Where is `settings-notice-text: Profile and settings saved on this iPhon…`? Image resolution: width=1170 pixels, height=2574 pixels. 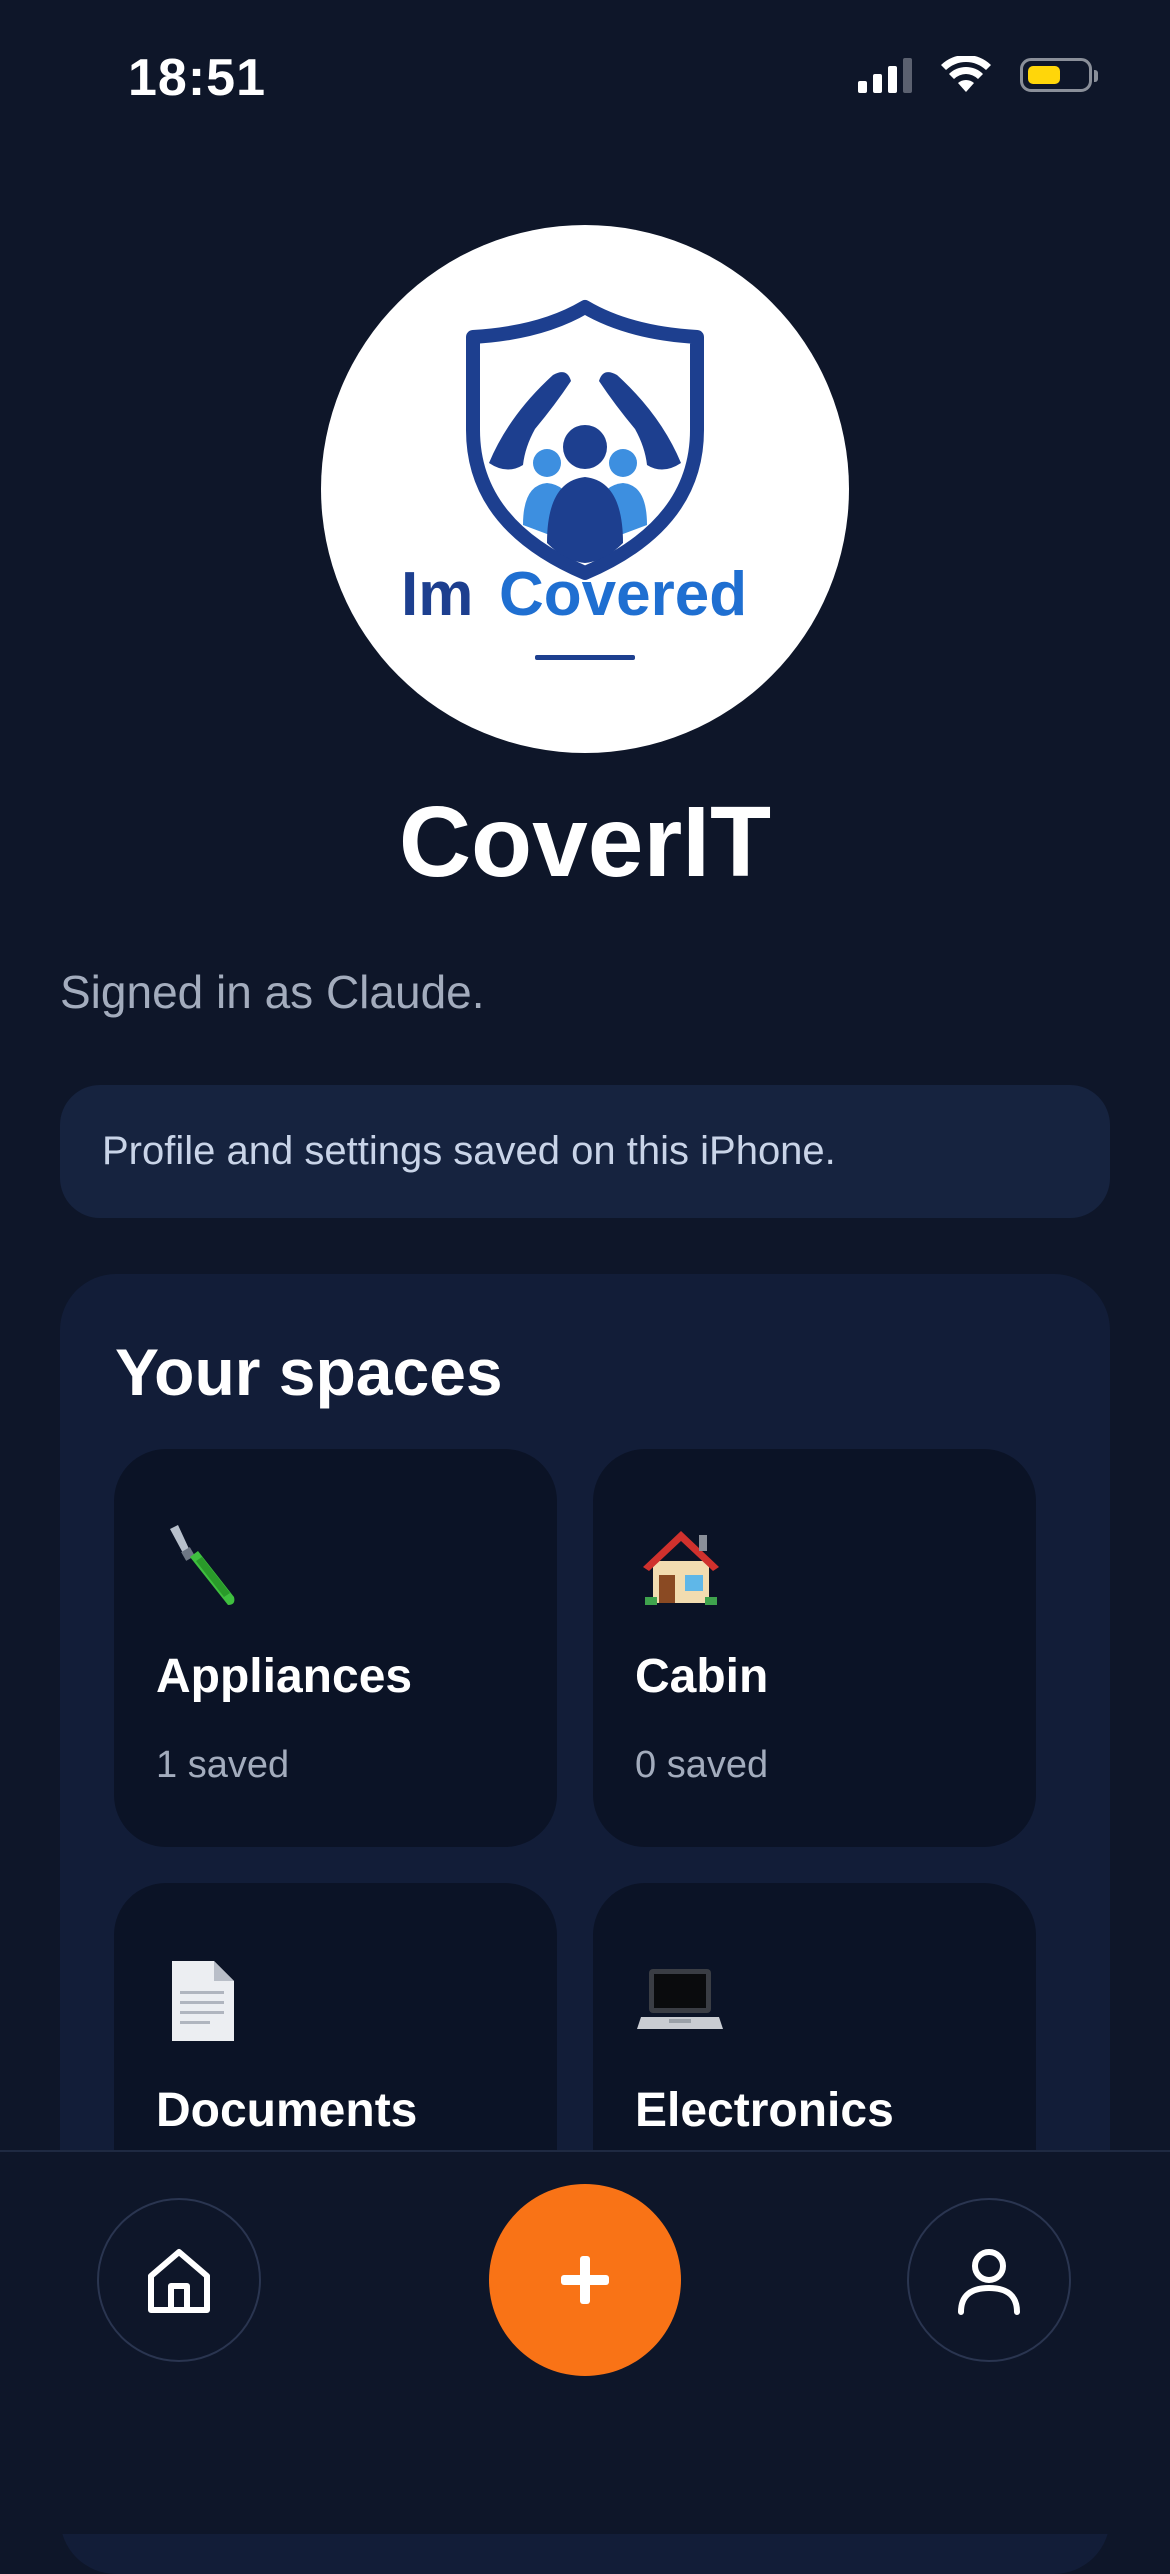 settings-notice-text: Profile and settings saved on this iPhon… is located at coordinates (469, 1151).